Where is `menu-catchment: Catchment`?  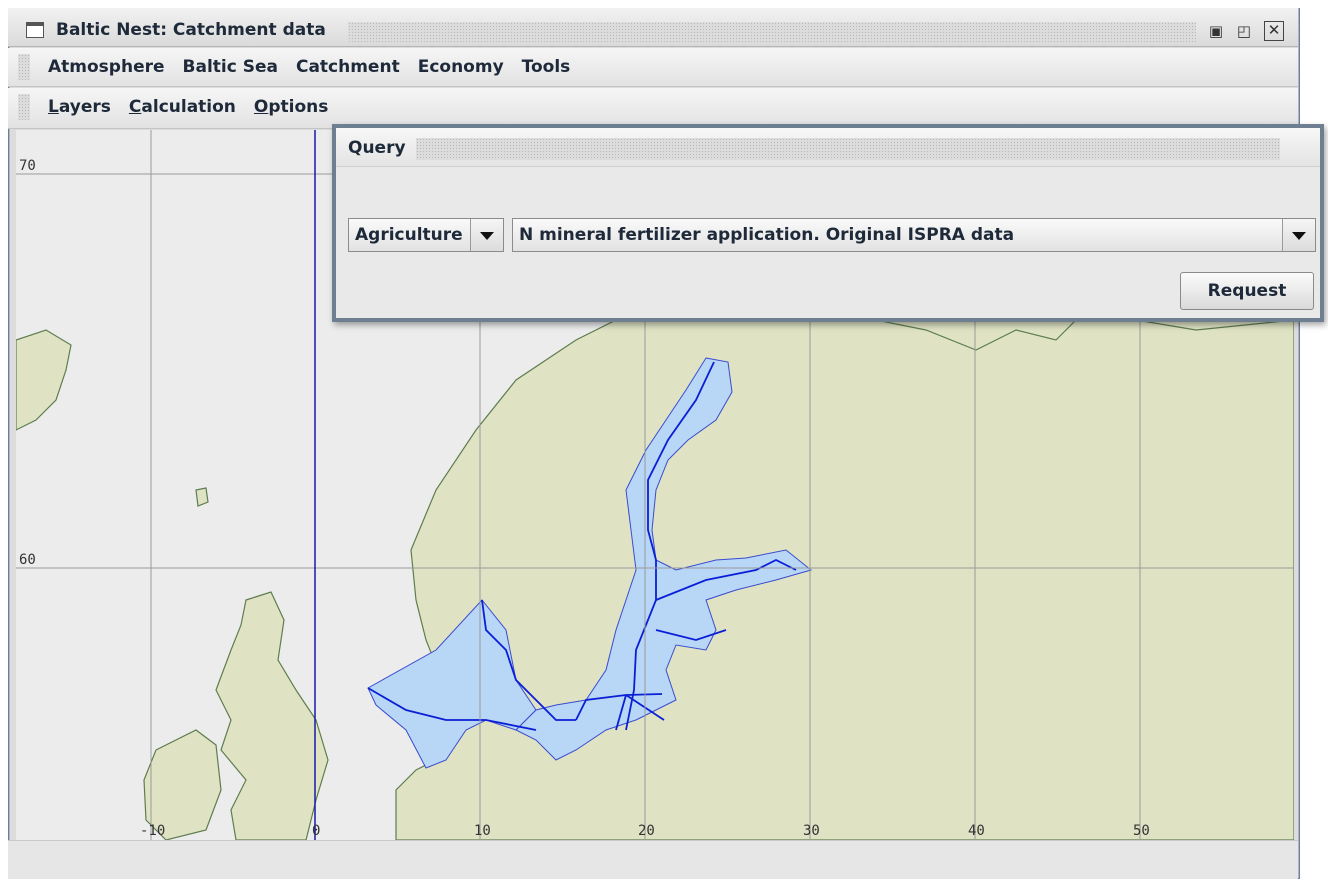 menu-catchment: Catchment is located at coordinates (348, 67).